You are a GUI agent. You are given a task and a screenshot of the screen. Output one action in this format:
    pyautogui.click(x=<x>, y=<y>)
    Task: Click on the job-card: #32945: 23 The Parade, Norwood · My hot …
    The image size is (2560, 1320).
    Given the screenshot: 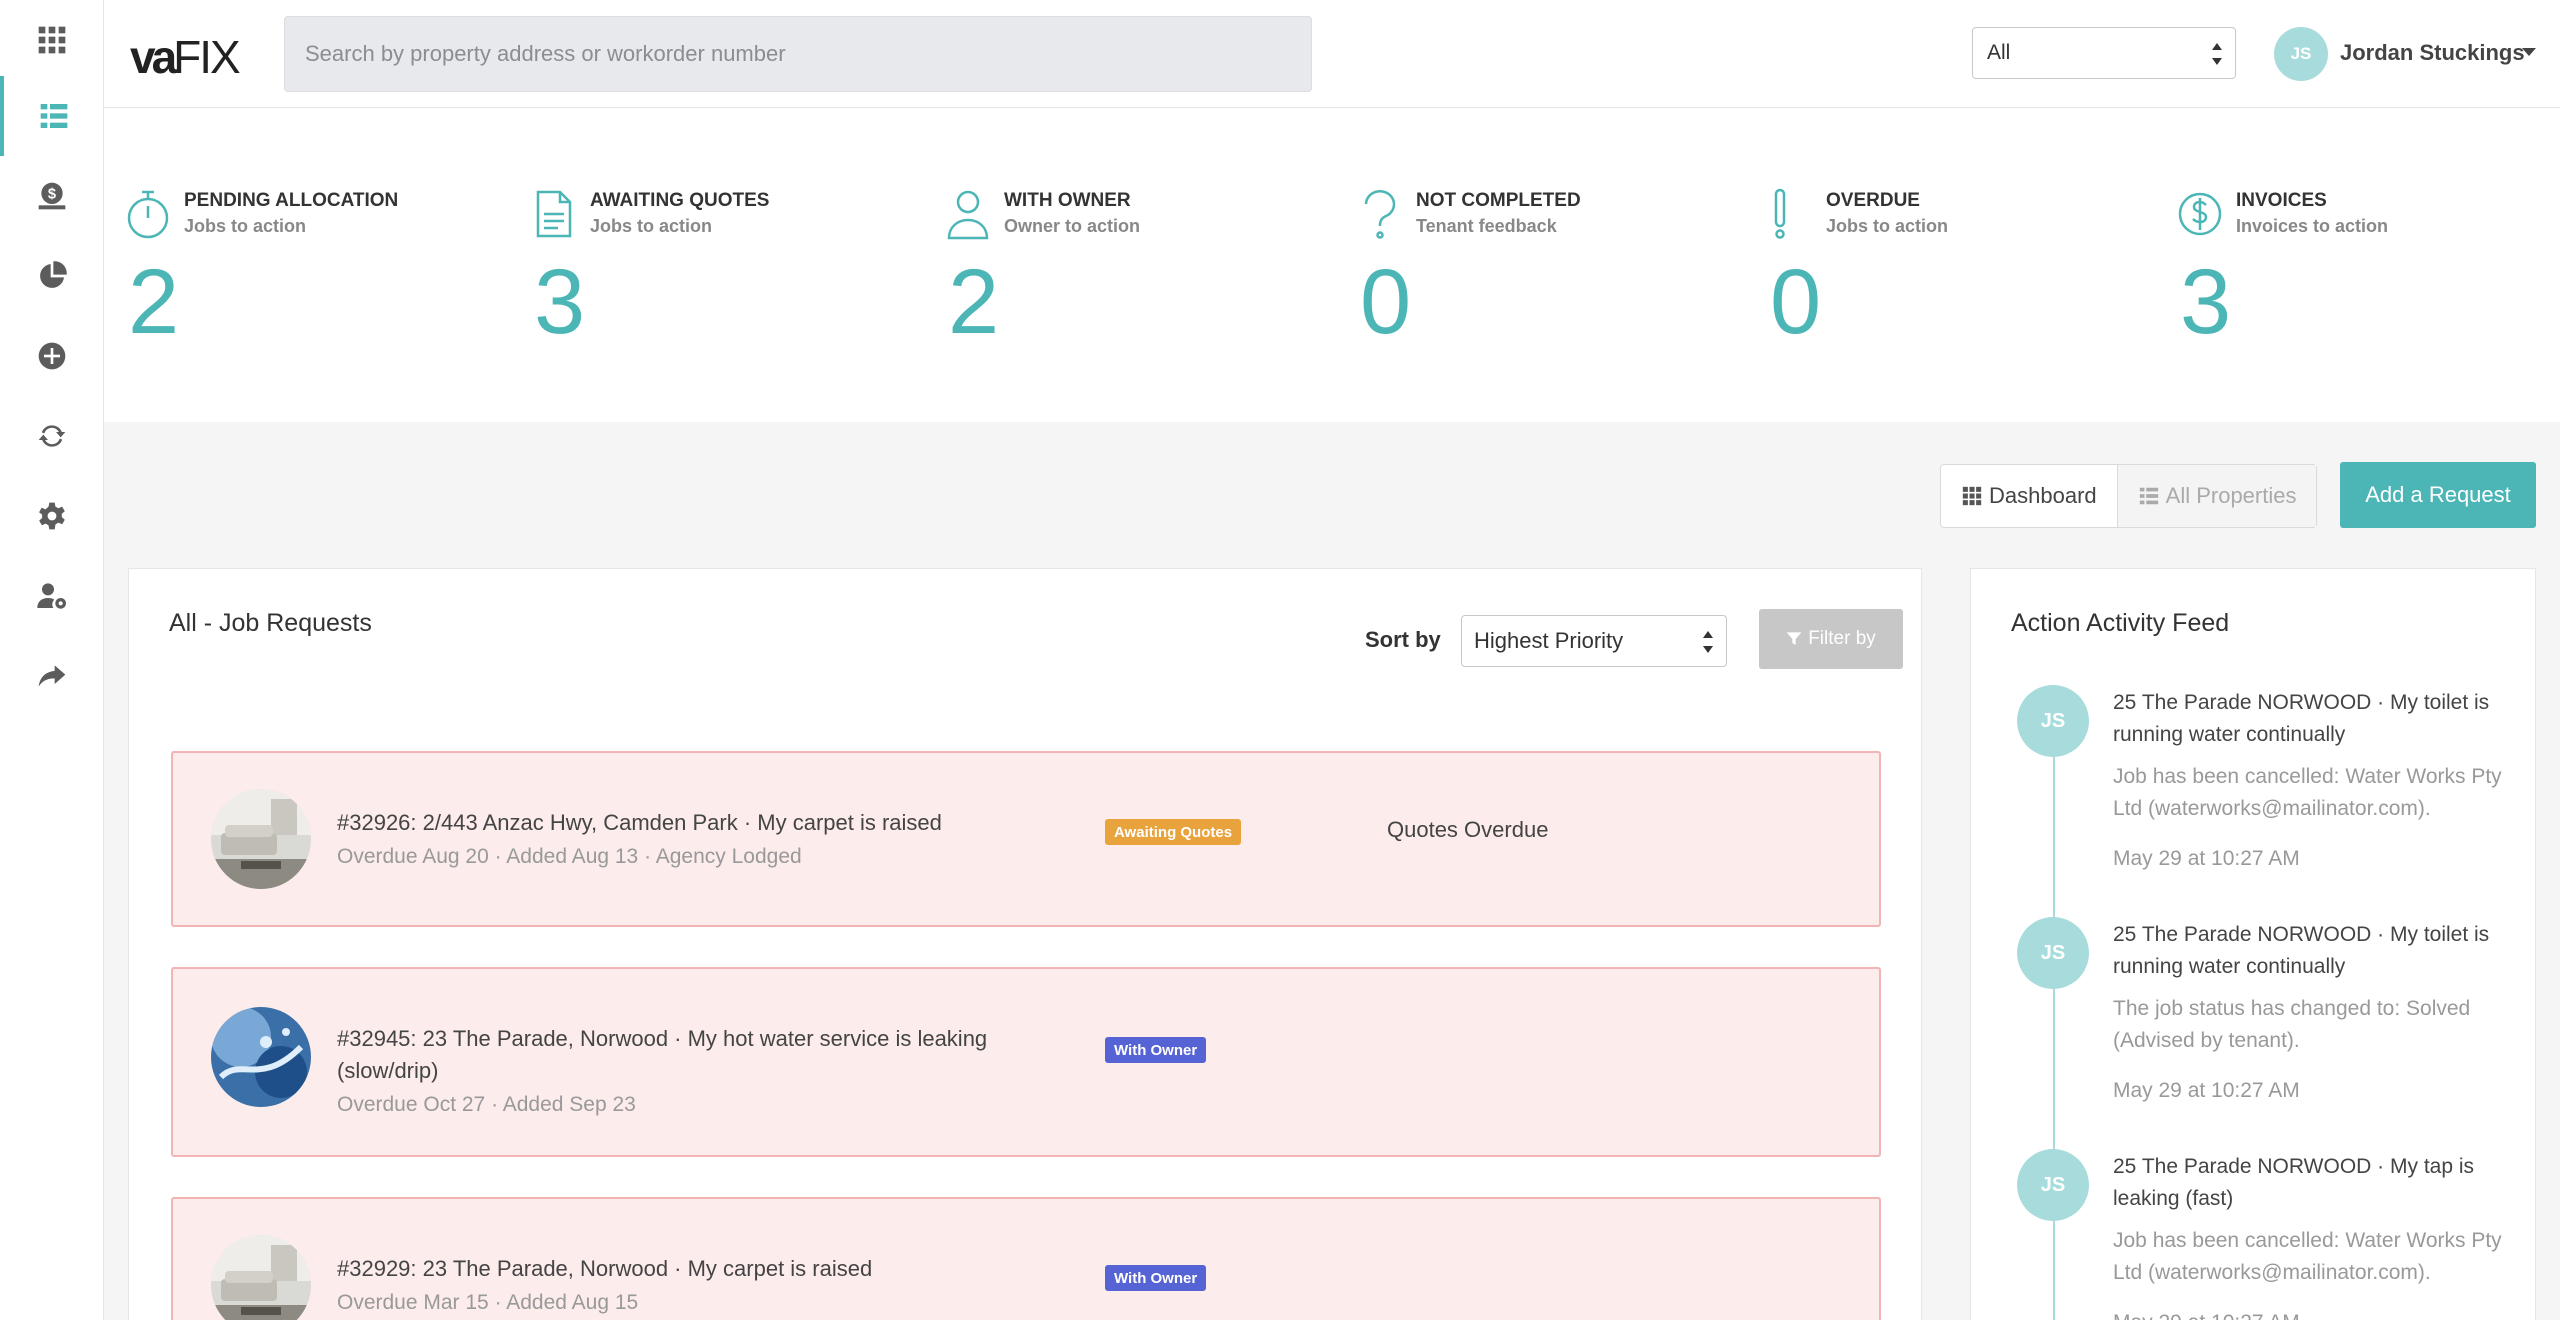 What is the action you would take?
    pyautogui.click(x=1026, y=1062)
    